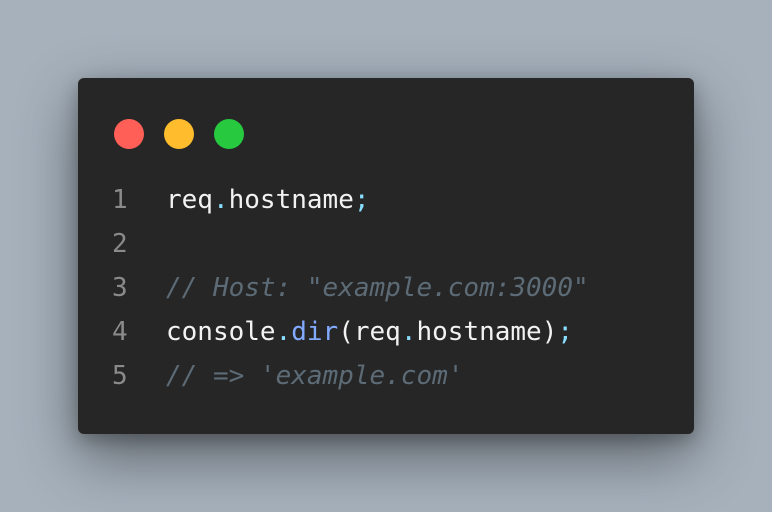 The image size is (772, 512). Describe the element at coordinates (393, 200) in the screenshot. I see `code-line: 1 req.hostname;` at that location.